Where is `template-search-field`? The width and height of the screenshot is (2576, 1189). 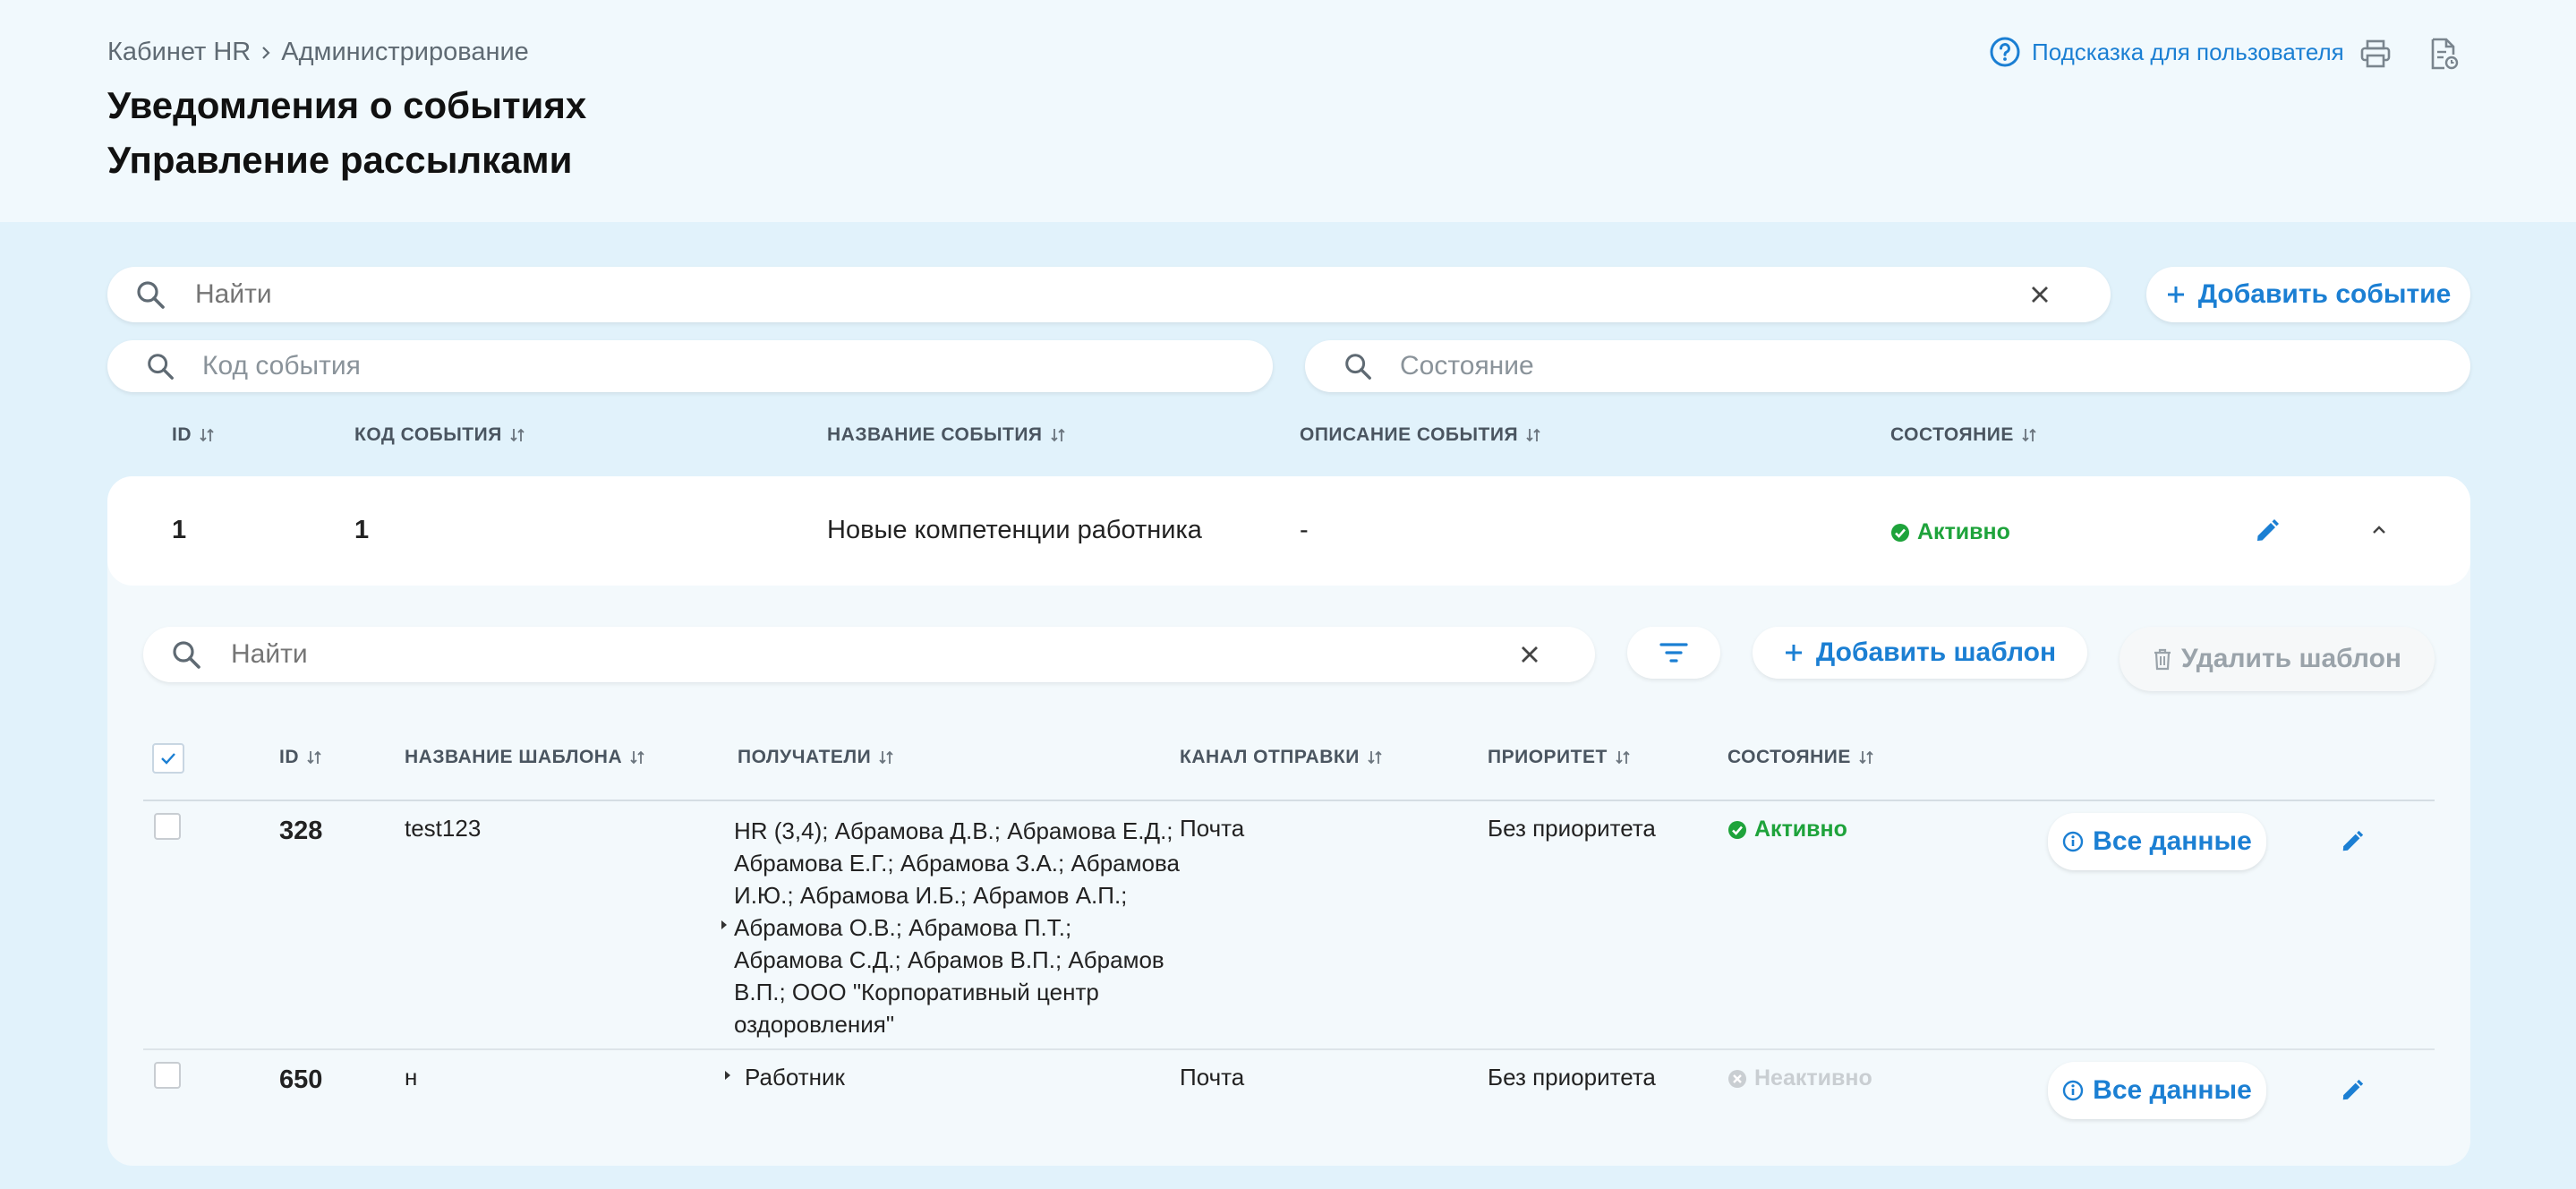 template-search-field is located at coordinates (869, 654).